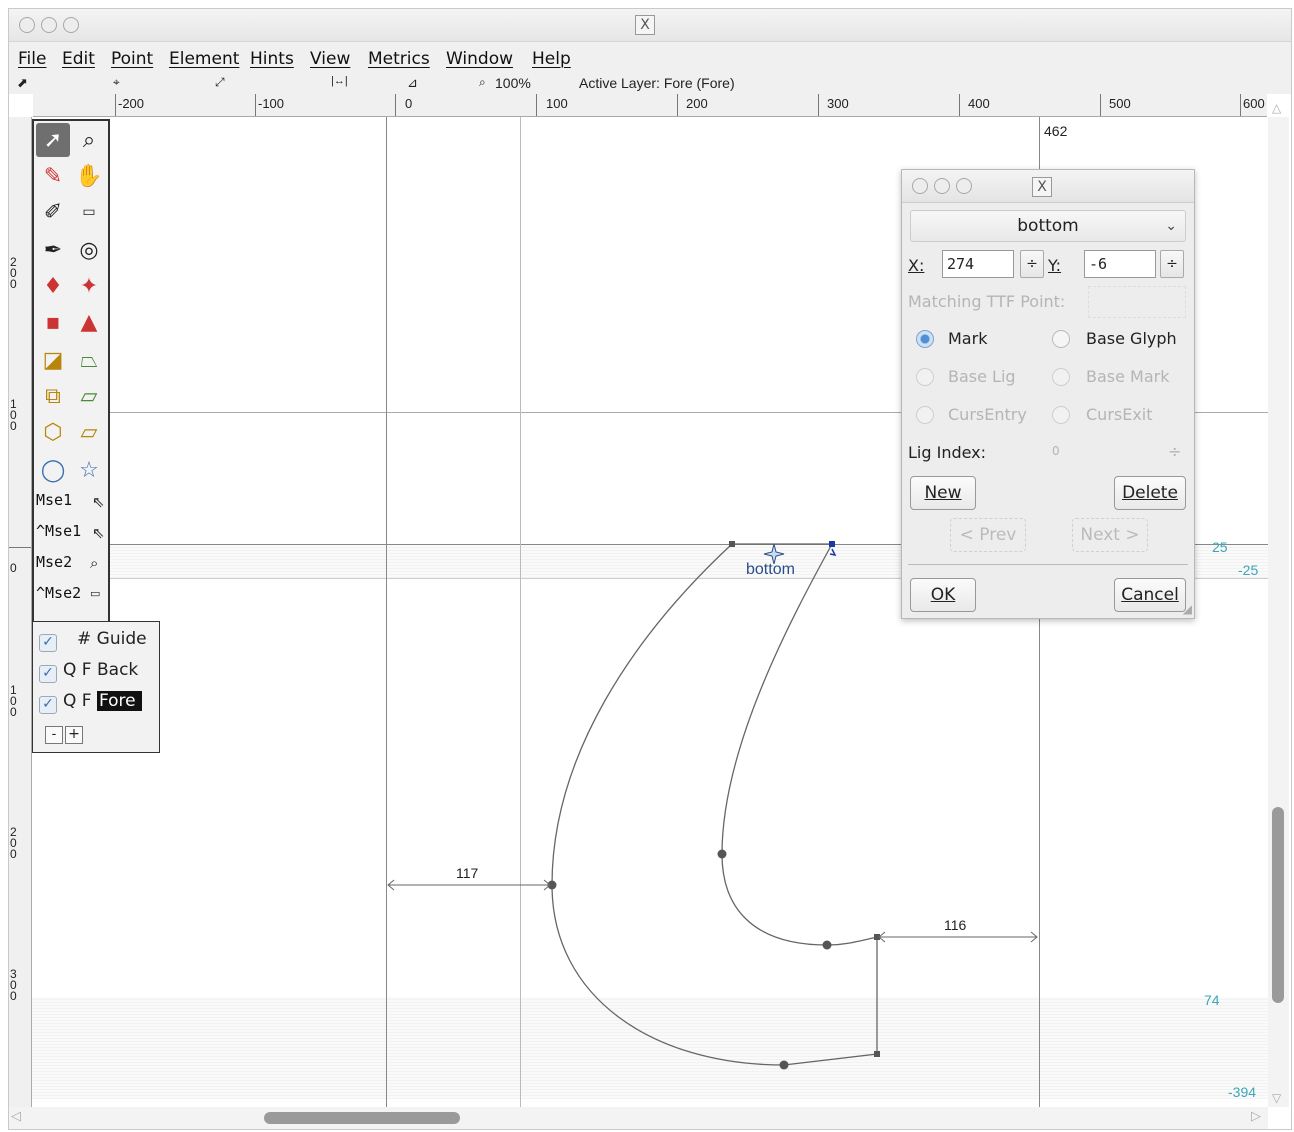 The width and height of the screenshot is (1294, 1132). I want to click on radio-curs-exit, so click(1061, 415).